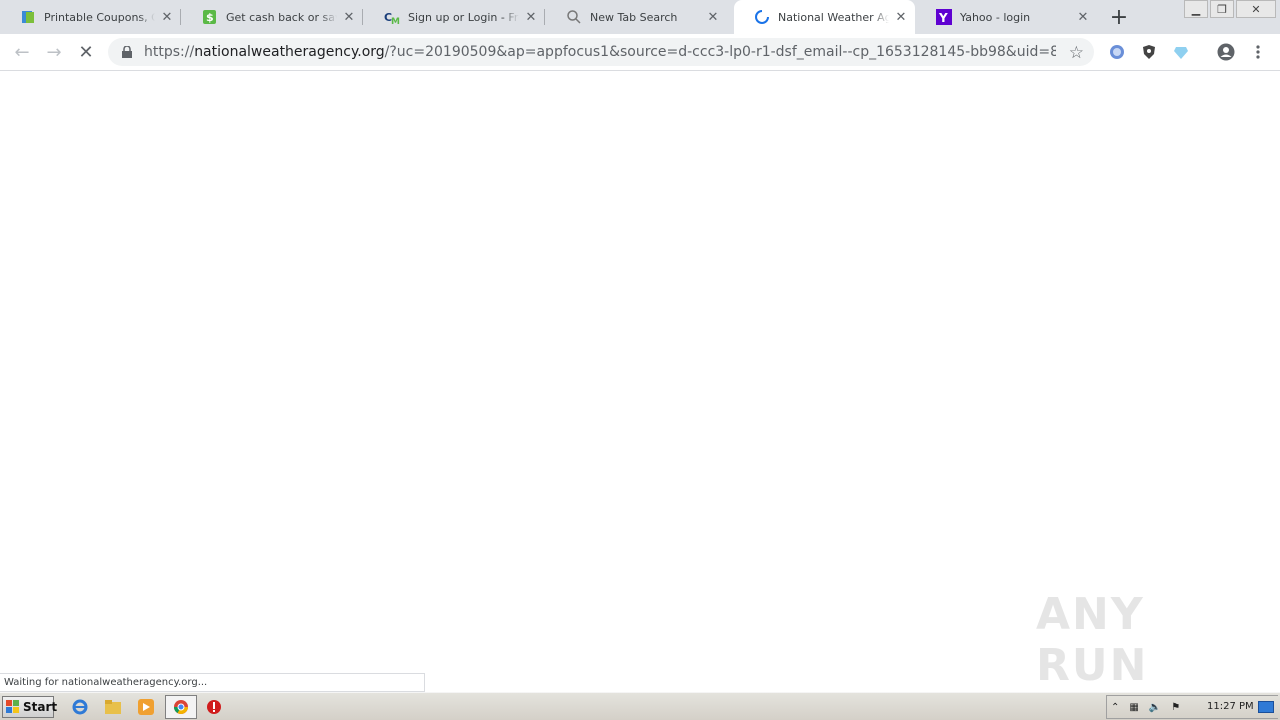  Describe the element at coordinates (1076, 53) in the screenshot. I see `bookmark-star-icon: ☆` at that location.